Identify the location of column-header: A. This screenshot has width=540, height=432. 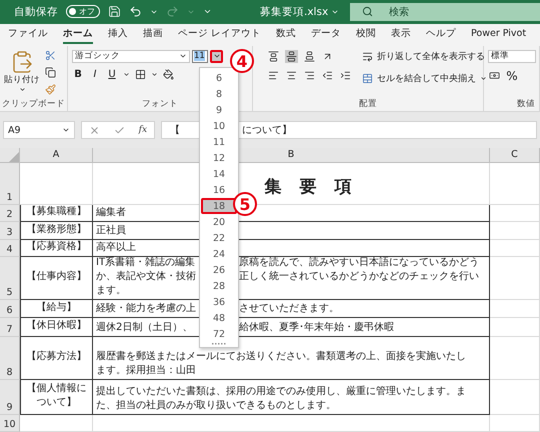
(56, 155).